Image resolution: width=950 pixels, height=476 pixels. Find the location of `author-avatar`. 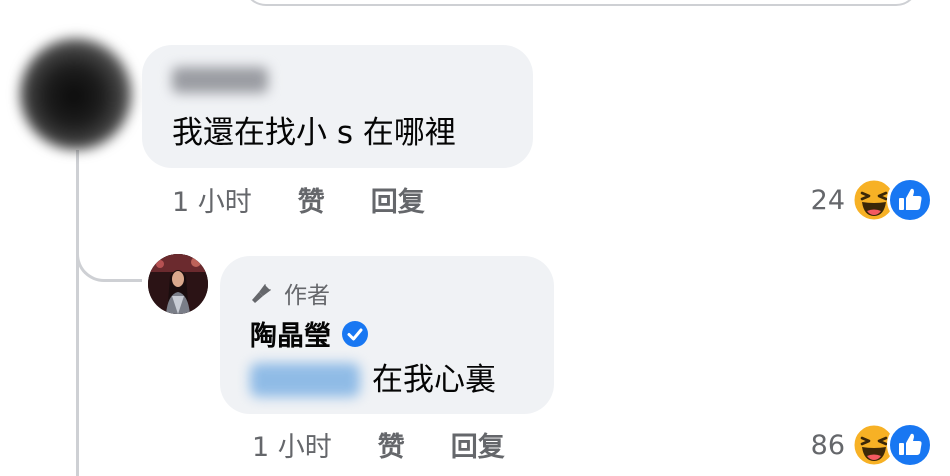

author-avatar is located at coordinates (178, 284).